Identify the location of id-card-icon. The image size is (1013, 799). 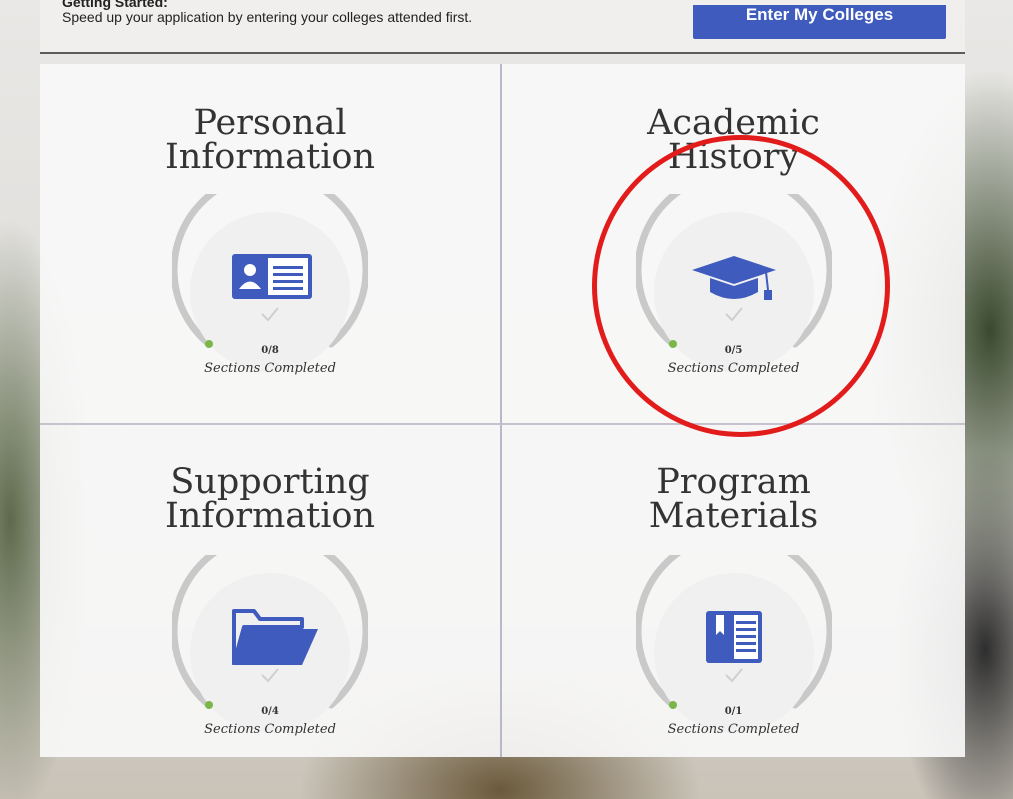
(272, 276).